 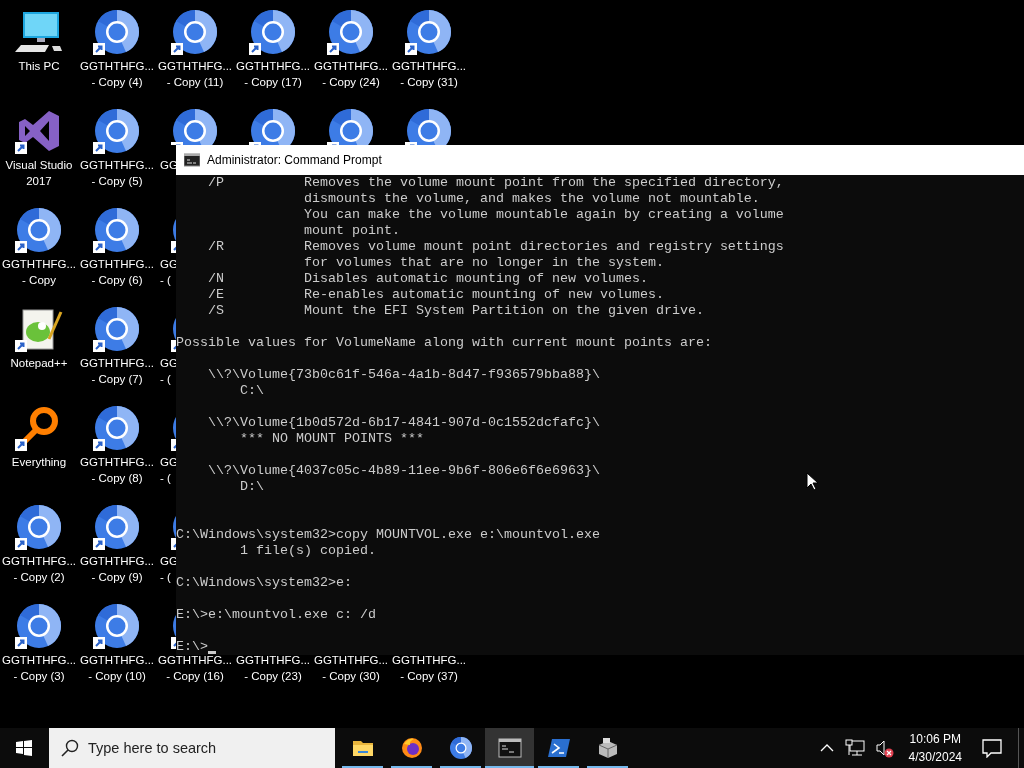 I want to click on mouse-pointer-icon, so click(x=812, y=481).